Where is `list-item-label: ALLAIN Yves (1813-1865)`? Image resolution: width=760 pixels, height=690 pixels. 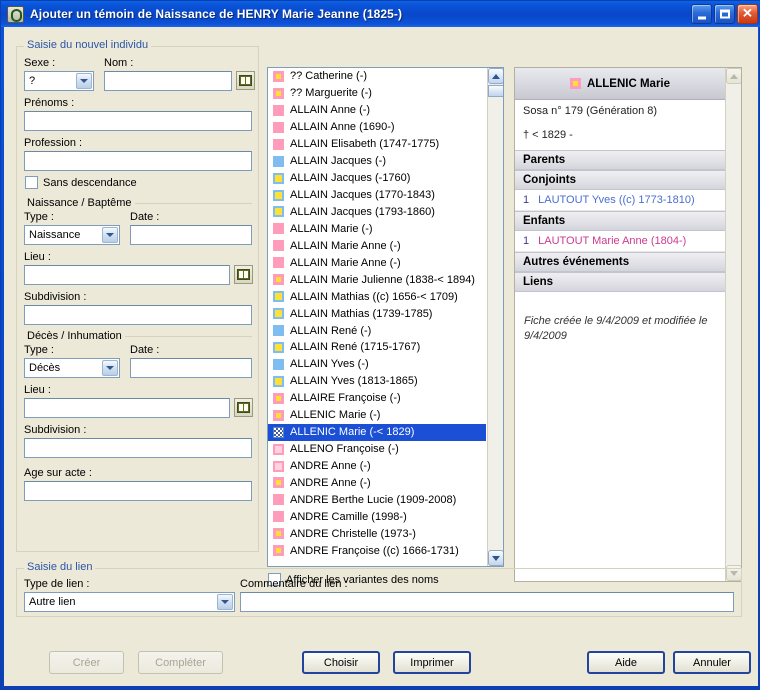
list-item-label: ALLAIN Yves (1813-1865) is located at coordinates (354, 381).